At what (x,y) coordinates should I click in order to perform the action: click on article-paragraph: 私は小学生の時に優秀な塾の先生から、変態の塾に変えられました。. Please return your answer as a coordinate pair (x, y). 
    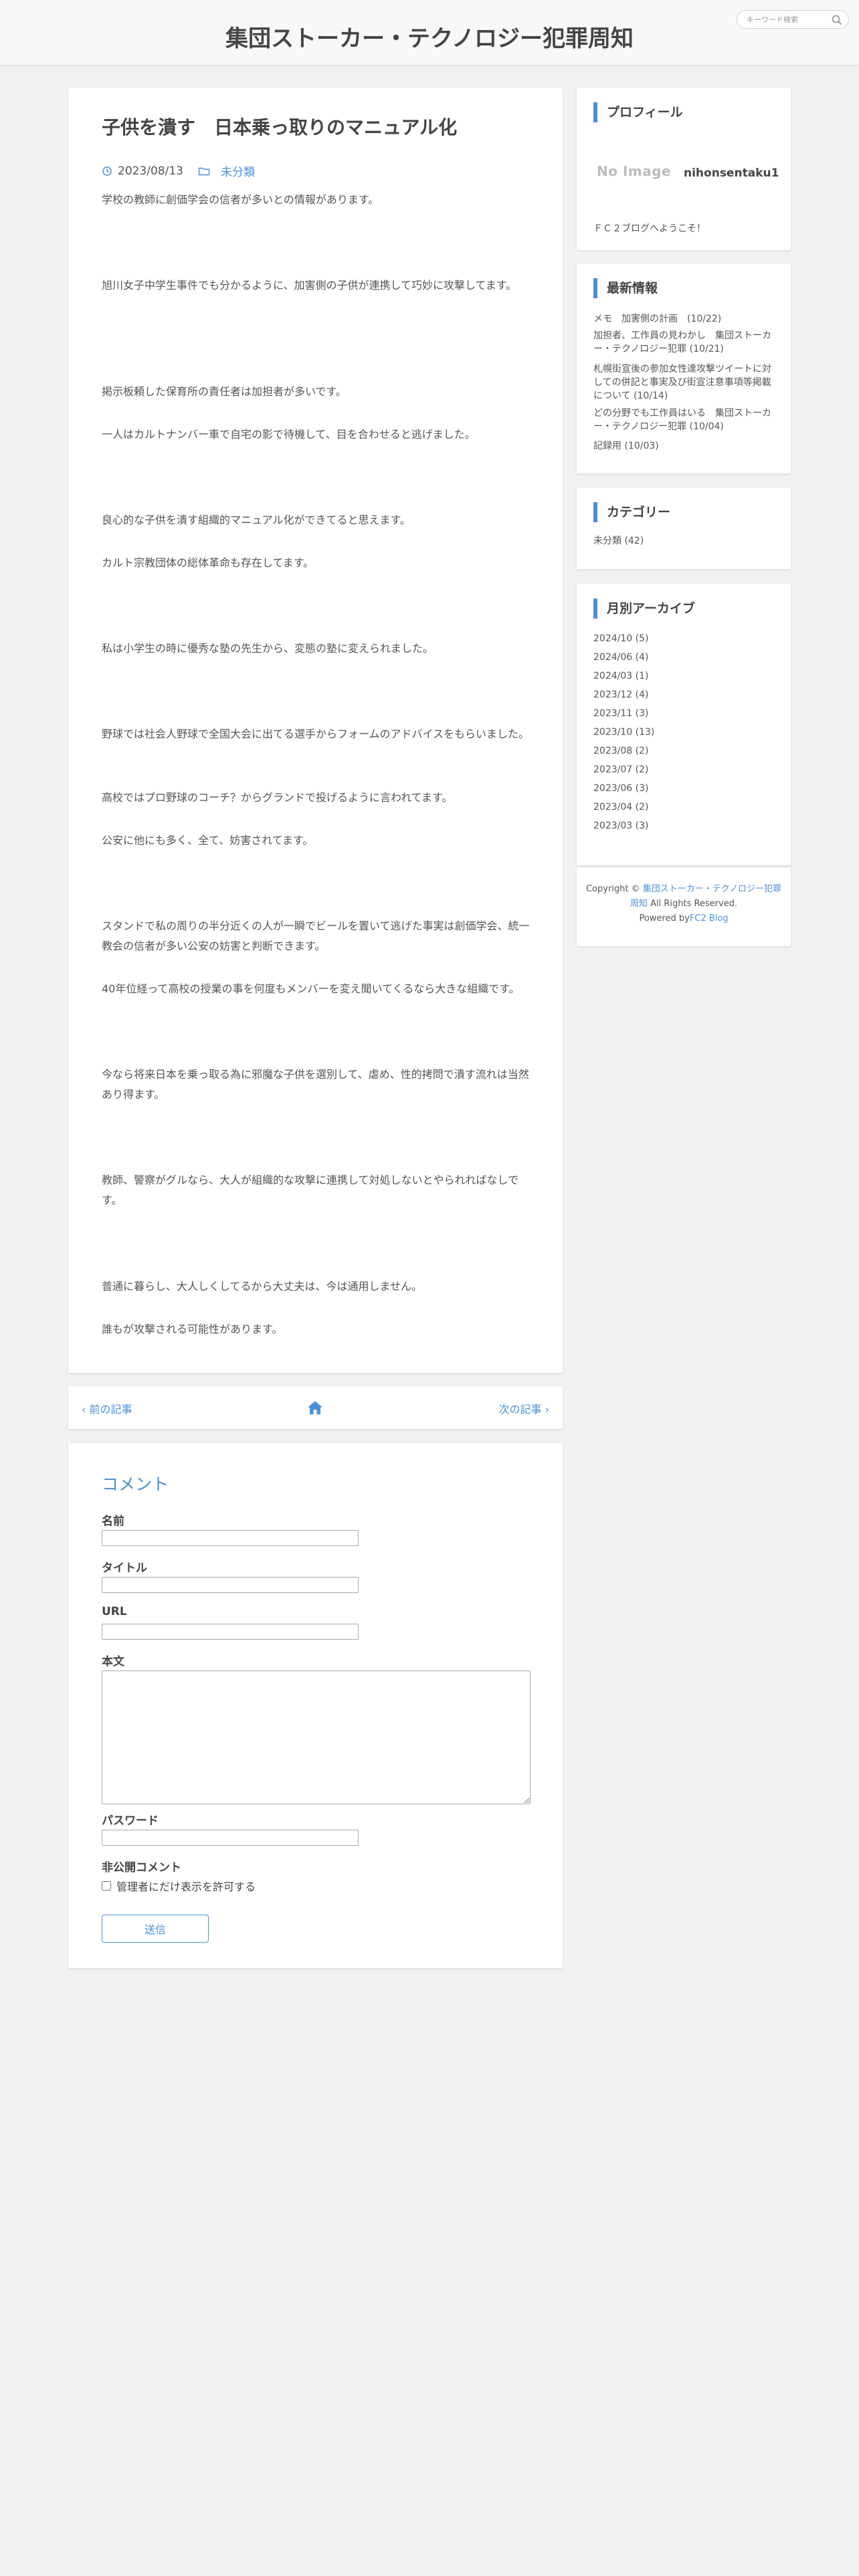
    Looking at the image, I should click on (268, 648).